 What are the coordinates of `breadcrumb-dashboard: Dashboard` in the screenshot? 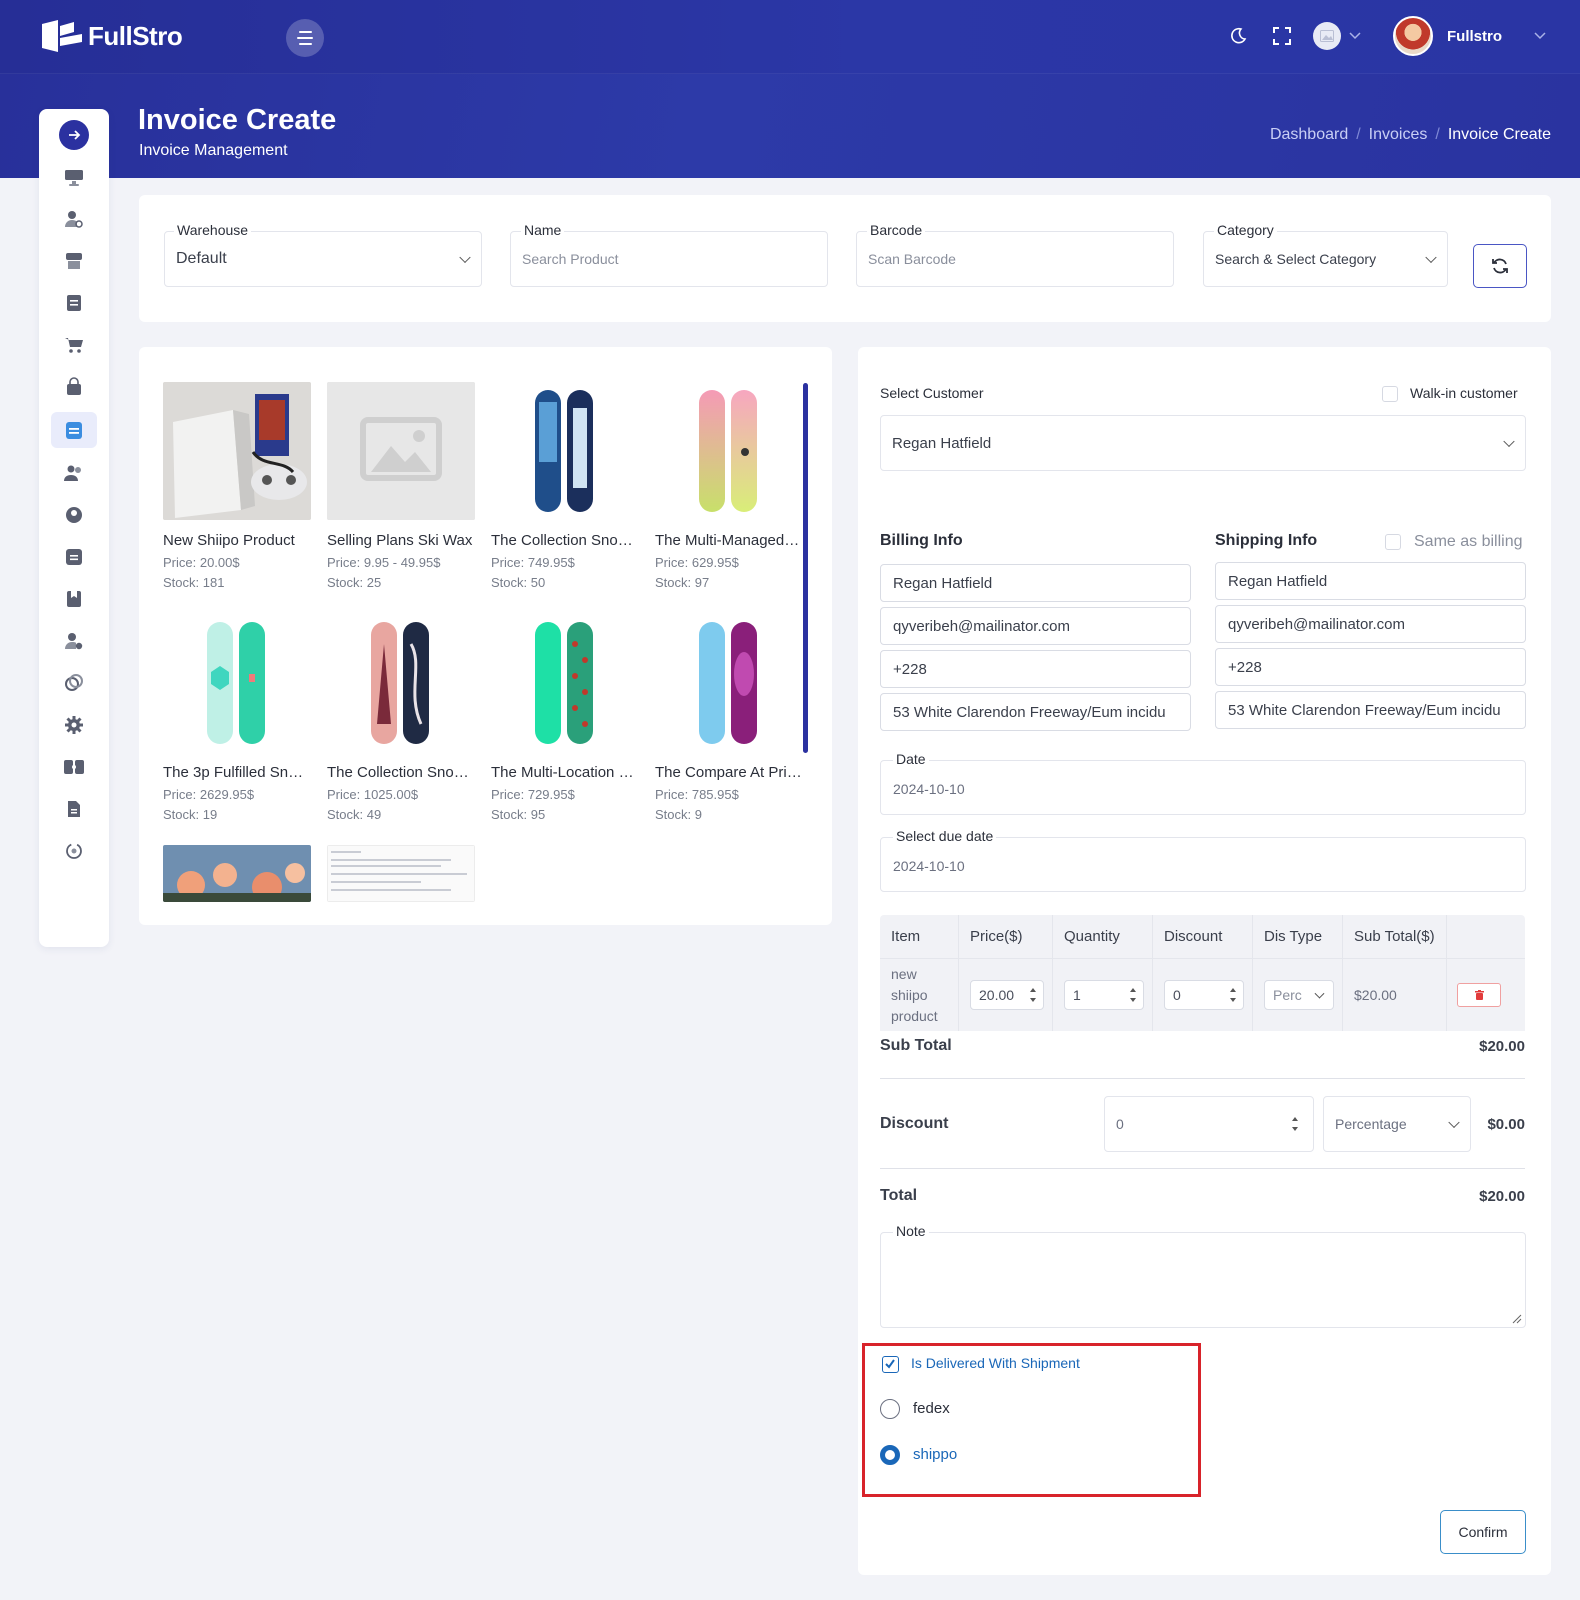 It's located at (1309, 135).